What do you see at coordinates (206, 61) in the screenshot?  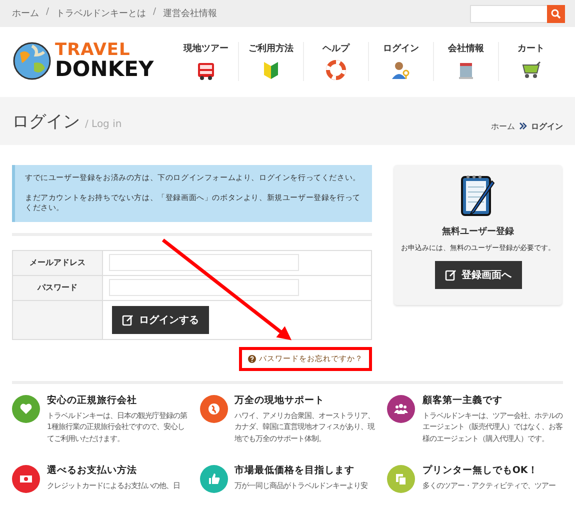 I see `nav-item: 現地ツアー` at bounding box center [206, 61].